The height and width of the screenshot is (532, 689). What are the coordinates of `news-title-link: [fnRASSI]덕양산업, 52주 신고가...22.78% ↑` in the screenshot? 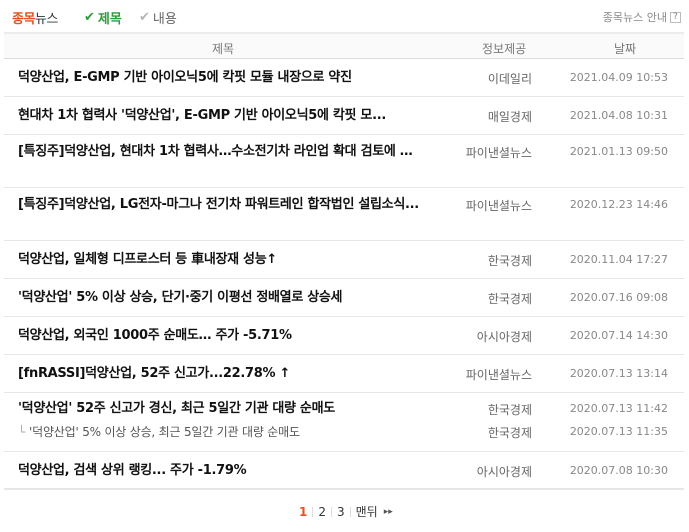 It's located at (233, 374).